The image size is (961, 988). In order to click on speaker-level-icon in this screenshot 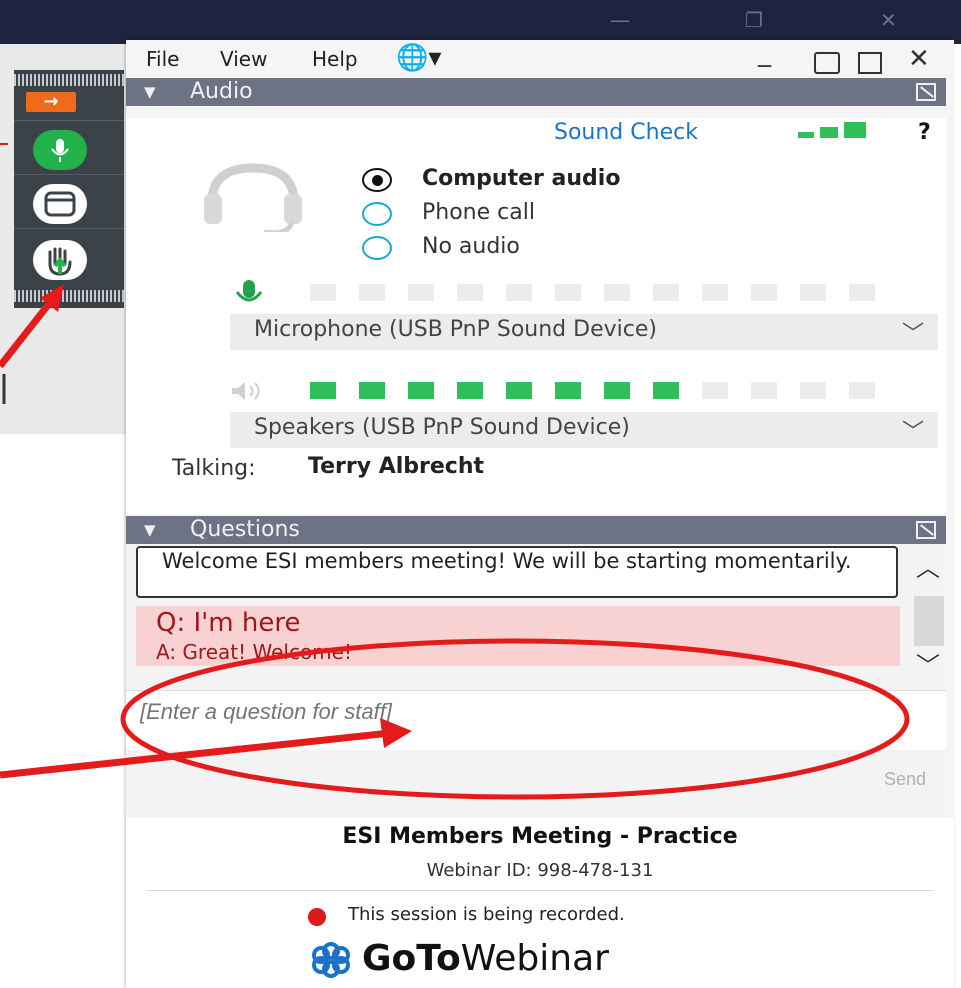, I will do `click(246, 391)`.